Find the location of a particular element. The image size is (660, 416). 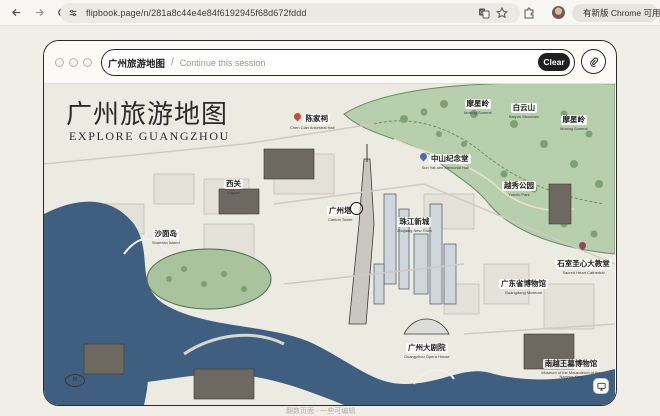

bookmark-star-icon is located at coordinates (502, 13).